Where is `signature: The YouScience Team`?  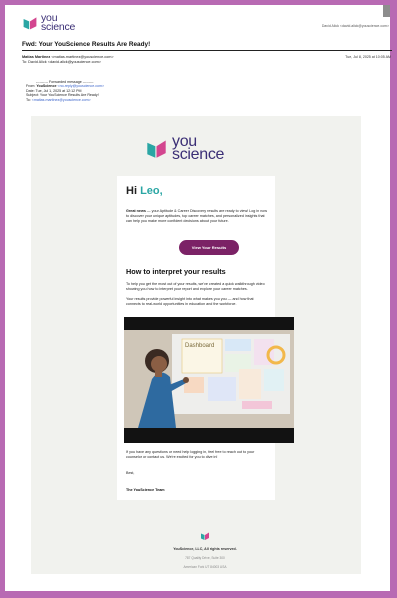
signature: The YouScience Team is located at coordinates (145, 490).